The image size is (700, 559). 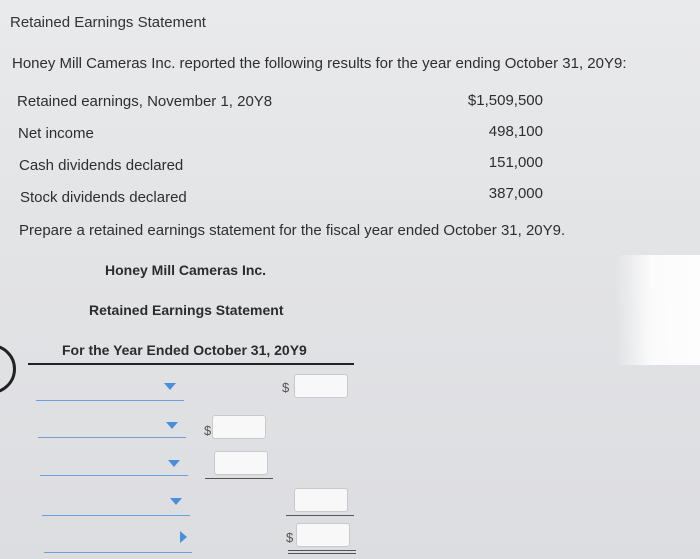 I want to click on cursor-ring, so click(x=8, y=369).